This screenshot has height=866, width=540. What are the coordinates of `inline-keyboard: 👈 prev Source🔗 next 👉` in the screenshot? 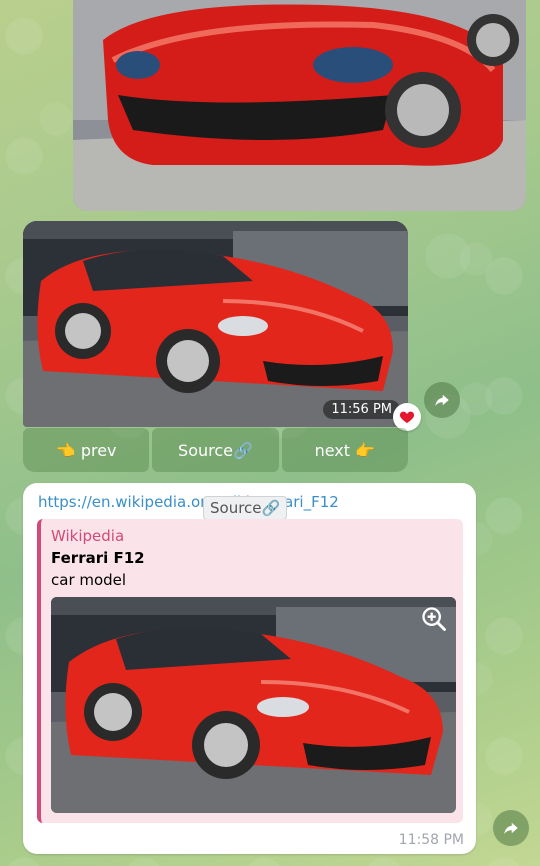 It's located at (215, 450).